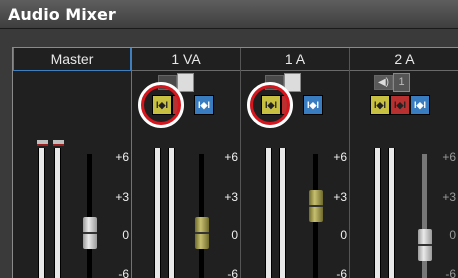  Describe the element at coordinates (201, 216) in the screenshot. I see `fader-track-1va` at that location.